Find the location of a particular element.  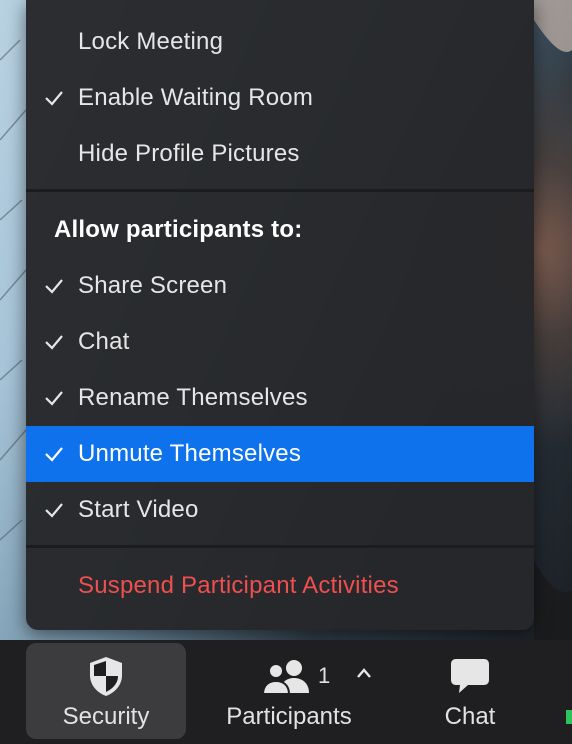

menu-item-label: Start Video is located at coordinates (138, 509).